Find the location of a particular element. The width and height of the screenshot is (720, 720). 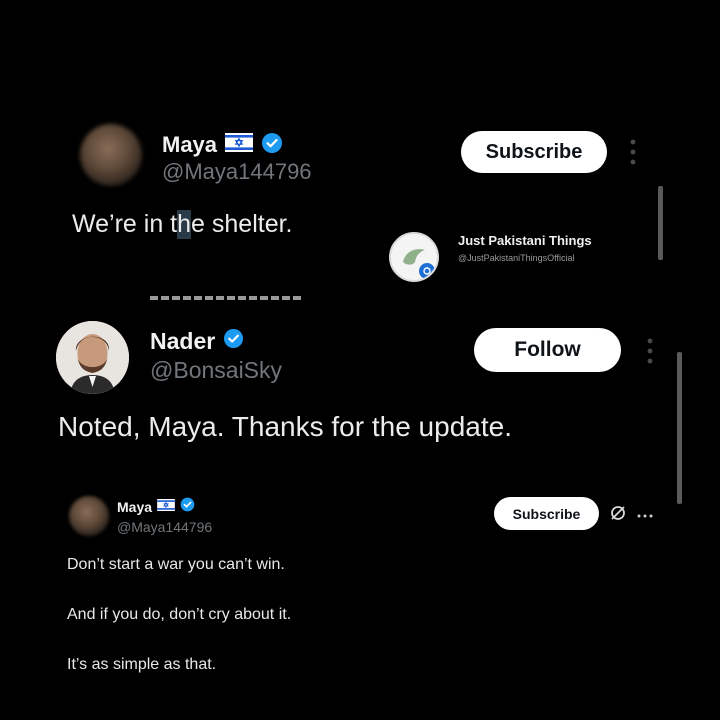

grok-icon is located at coordinates (618, 513).